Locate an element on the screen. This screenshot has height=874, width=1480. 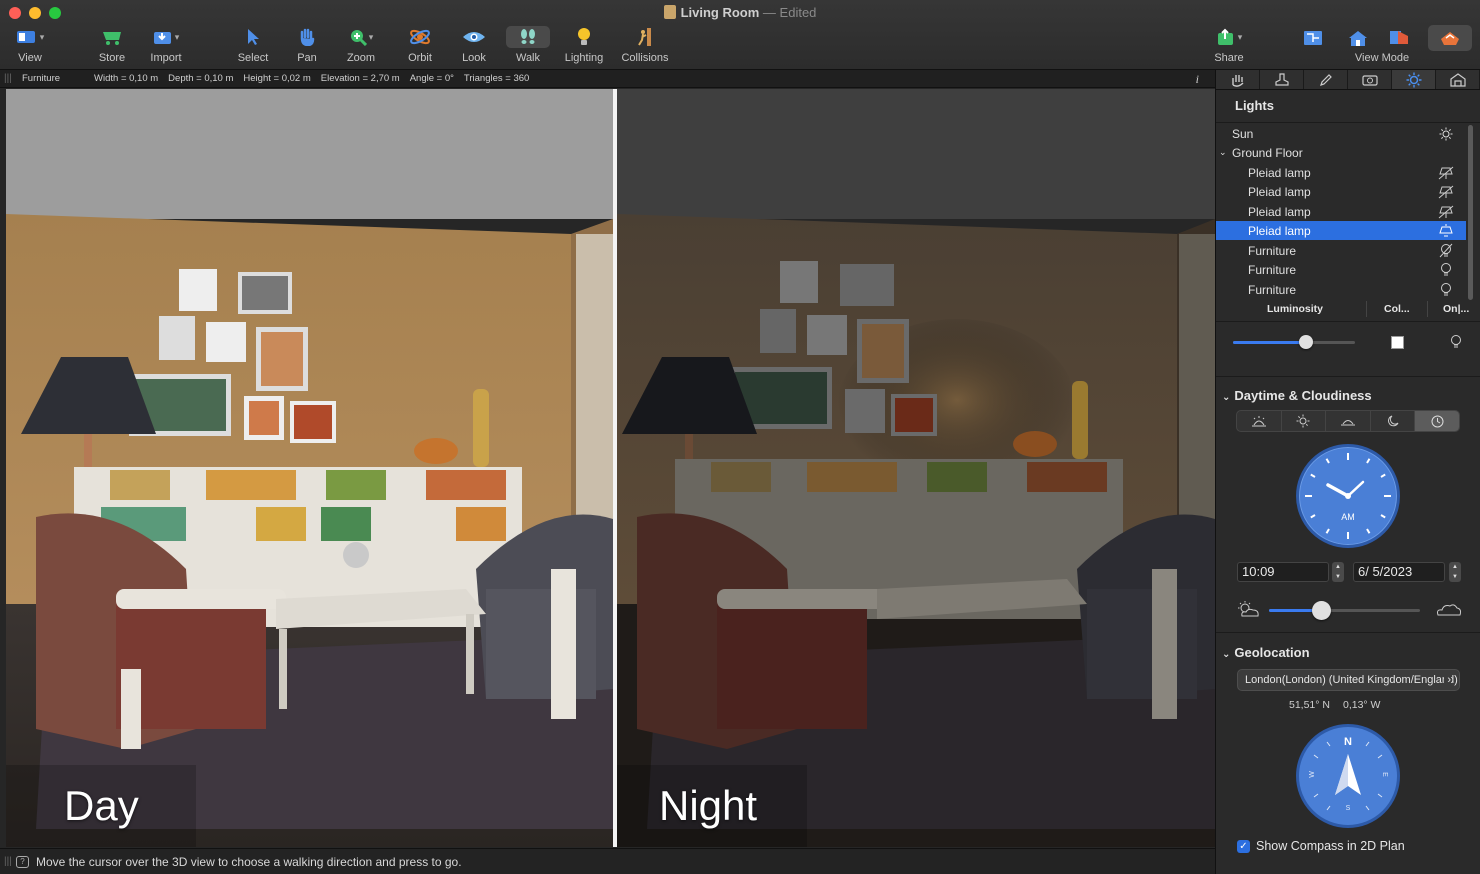
render-mode-button is located at coordinates (1450, 38).